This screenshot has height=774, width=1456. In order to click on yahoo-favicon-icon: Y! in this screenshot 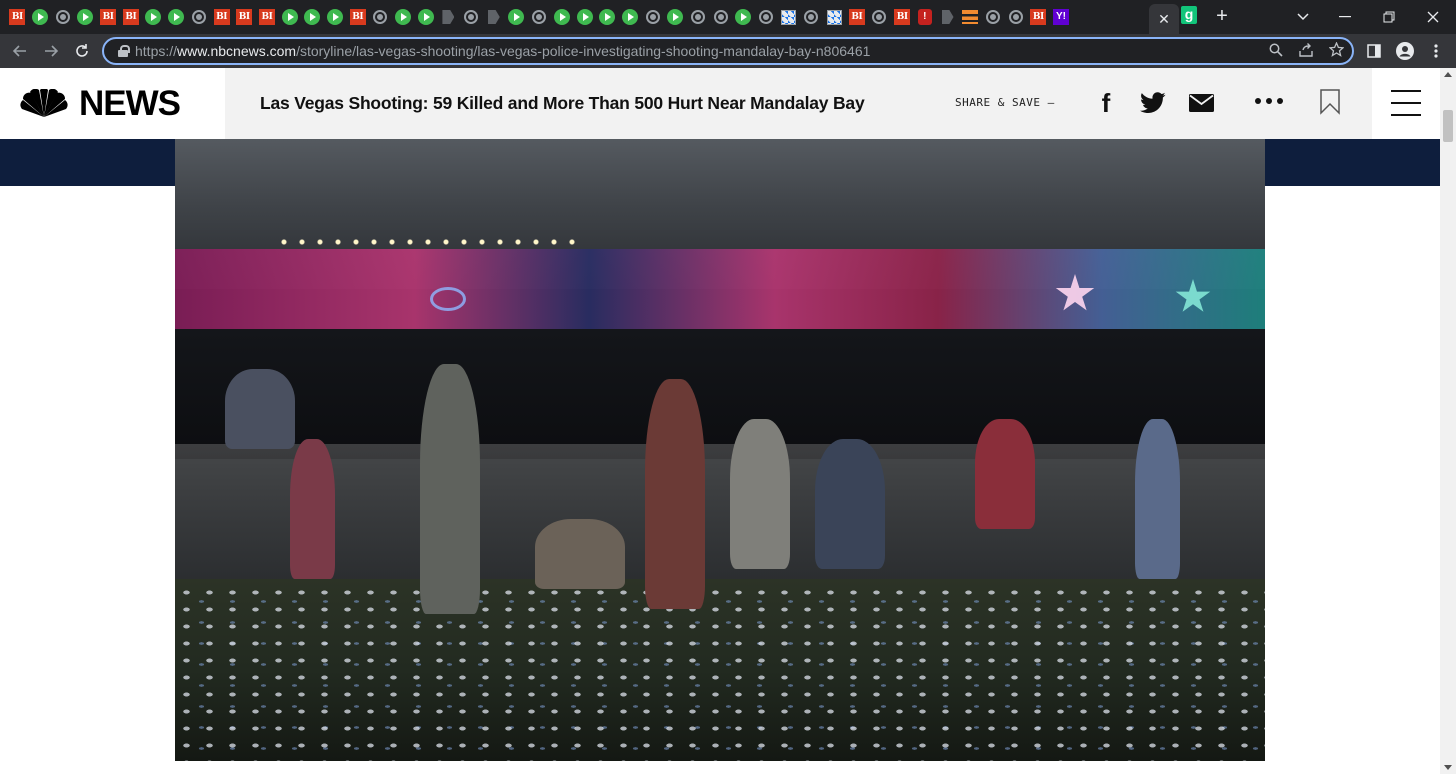, I will do `click(1060, 17)`.